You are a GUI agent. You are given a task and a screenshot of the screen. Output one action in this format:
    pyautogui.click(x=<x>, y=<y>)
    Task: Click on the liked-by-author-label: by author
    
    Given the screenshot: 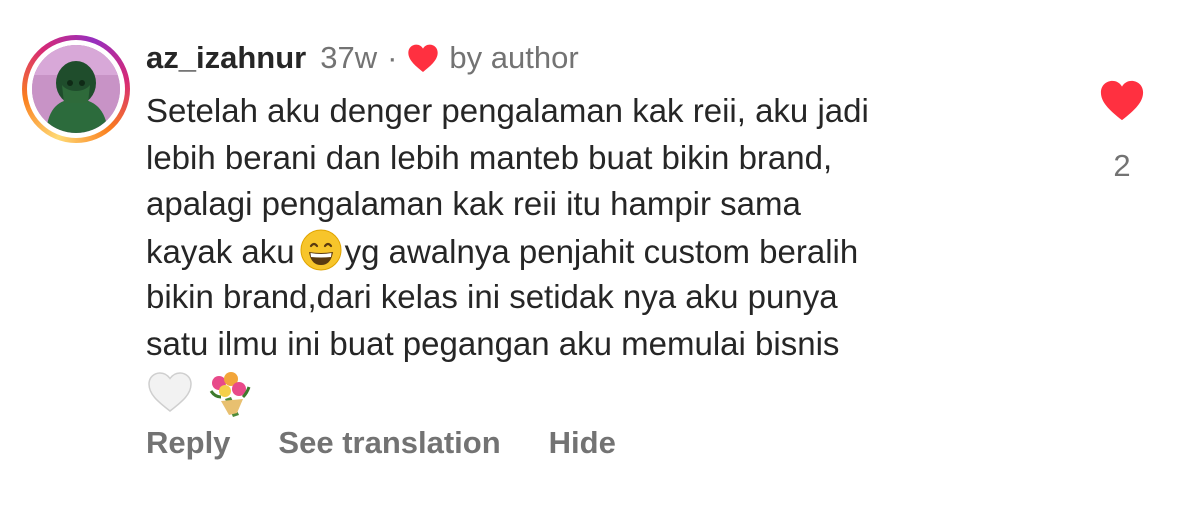 What is the action you would take?
    pyautogui.click(x=514, y=57)
    